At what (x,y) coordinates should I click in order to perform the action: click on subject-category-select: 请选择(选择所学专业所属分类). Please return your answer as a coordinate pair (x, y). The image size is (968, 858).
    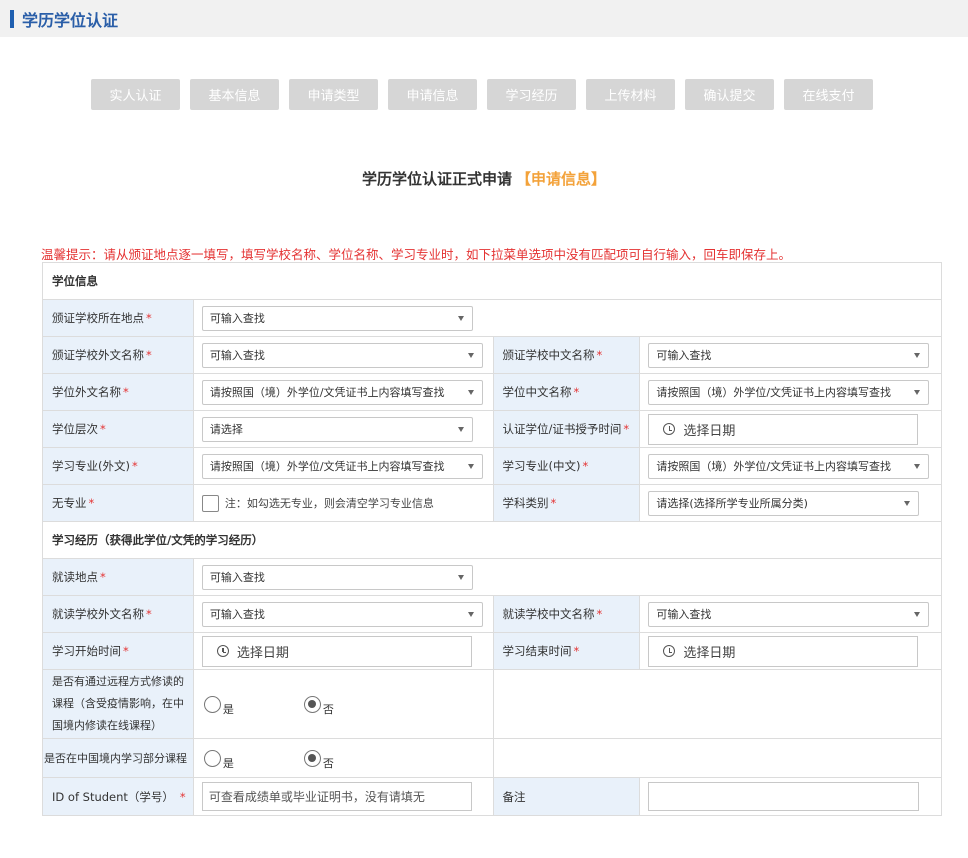
    Looking at the image, I should click on (783, 503).